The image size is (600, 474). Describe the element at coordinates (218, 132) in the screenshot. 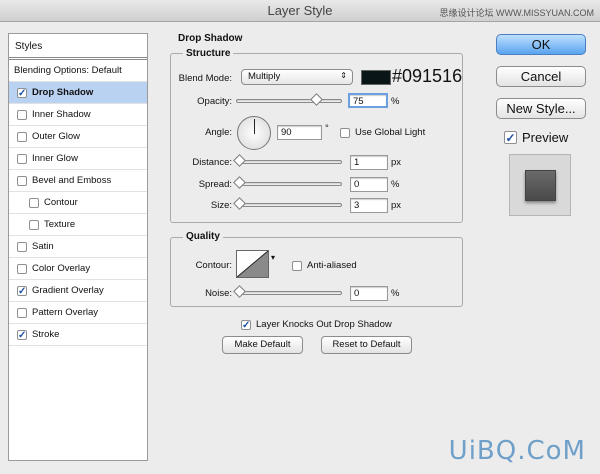

I see `angle-label: Angle:` at that location.